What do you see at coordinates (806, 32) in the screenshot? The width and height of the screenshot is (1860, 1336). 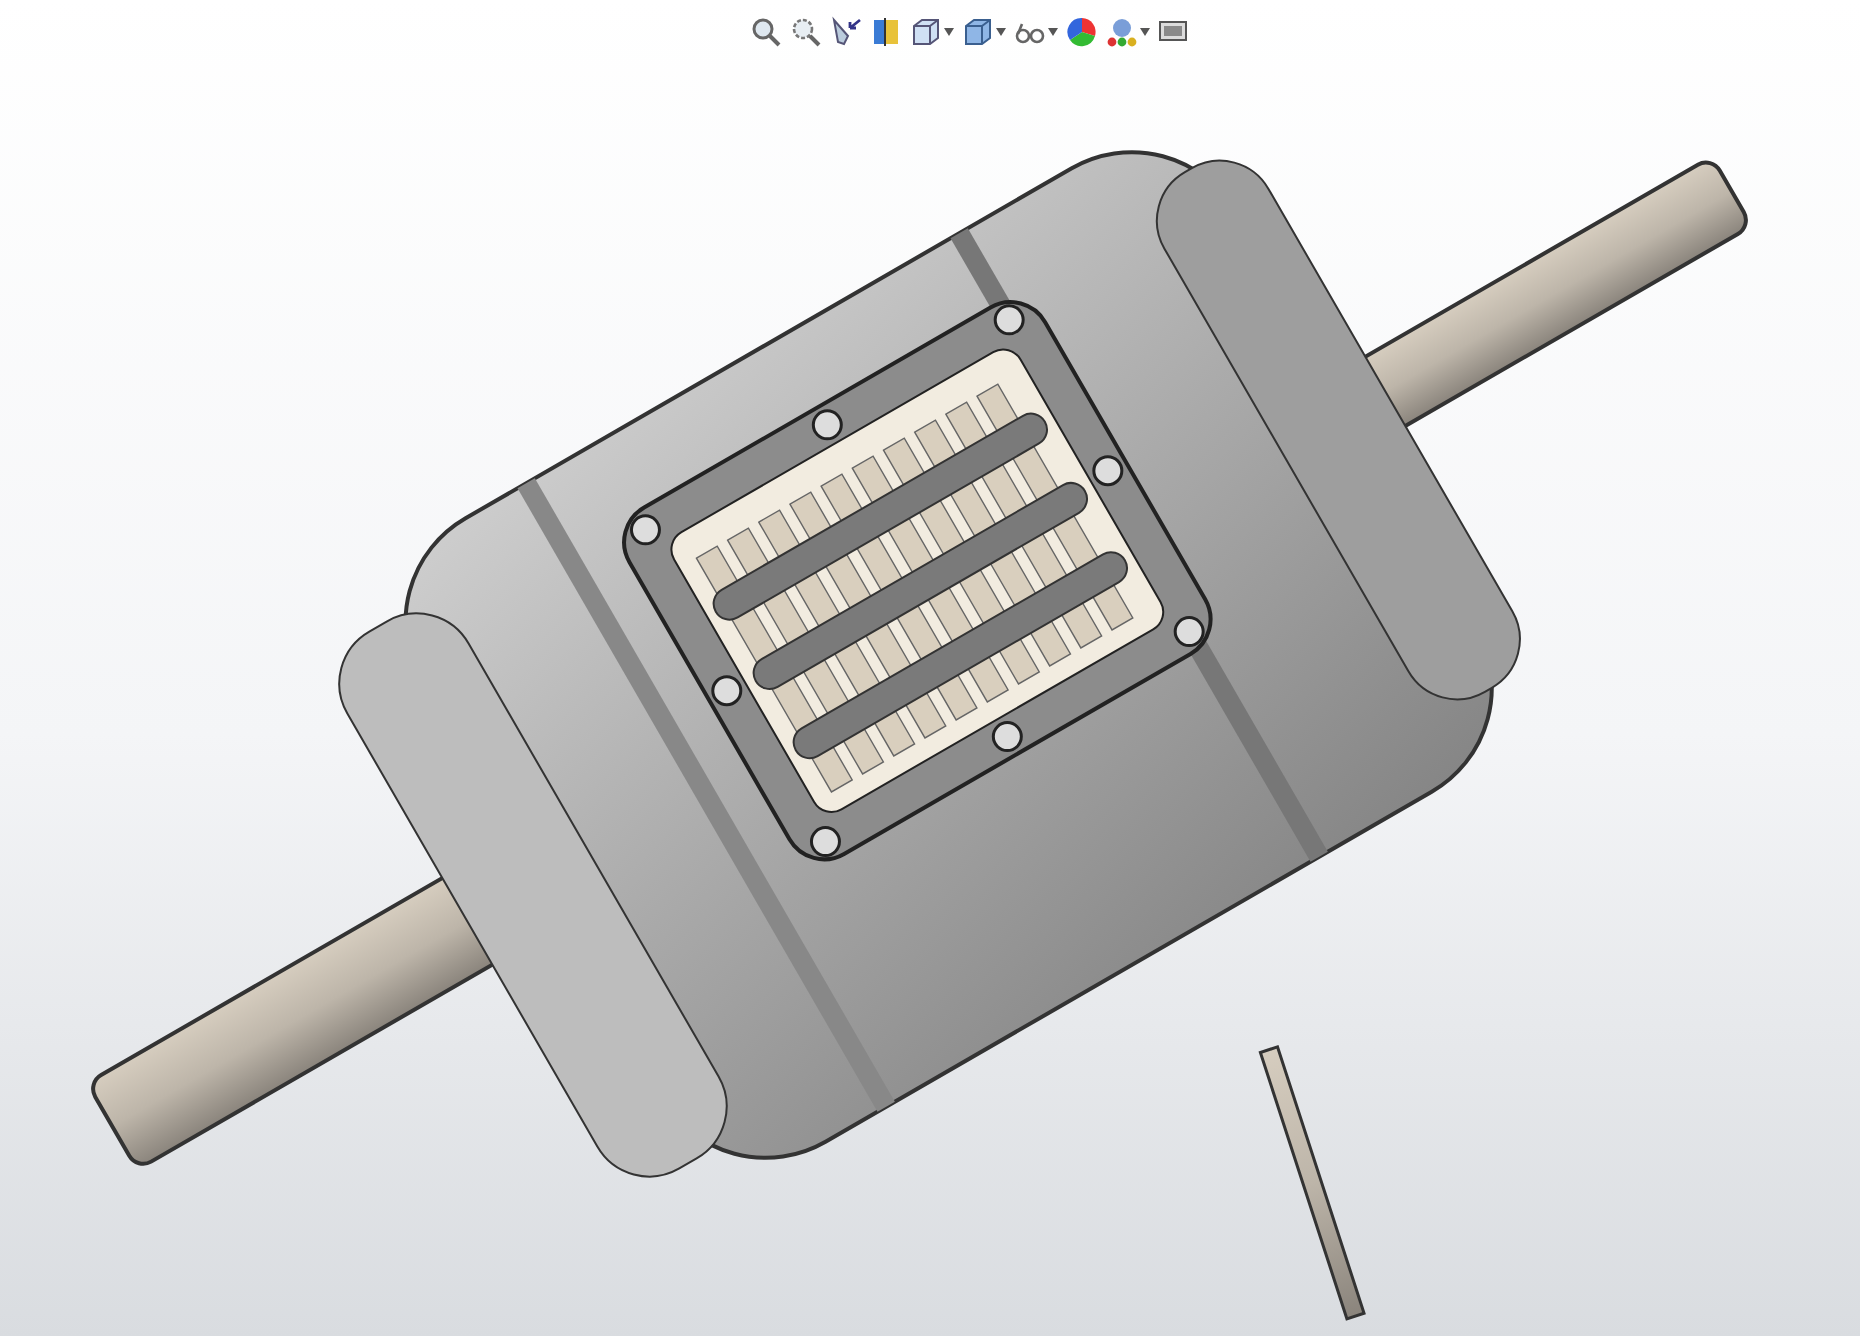 I see `zoom-area-icon` at bounding box center [806, 32].